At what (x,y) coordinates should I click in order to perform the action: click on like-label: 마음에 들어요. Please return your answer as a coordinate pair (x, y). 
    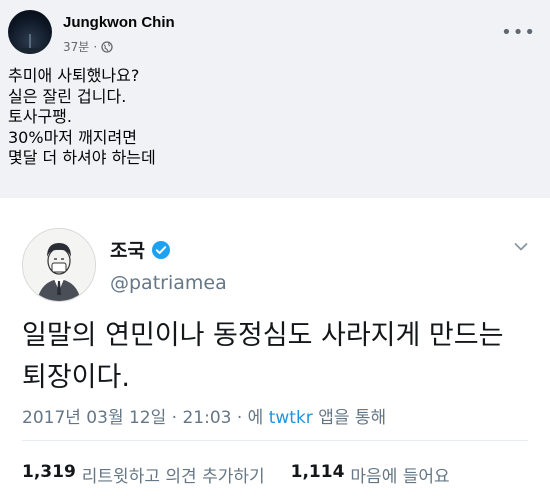
    Looking at the image, I should click on (399, 474).